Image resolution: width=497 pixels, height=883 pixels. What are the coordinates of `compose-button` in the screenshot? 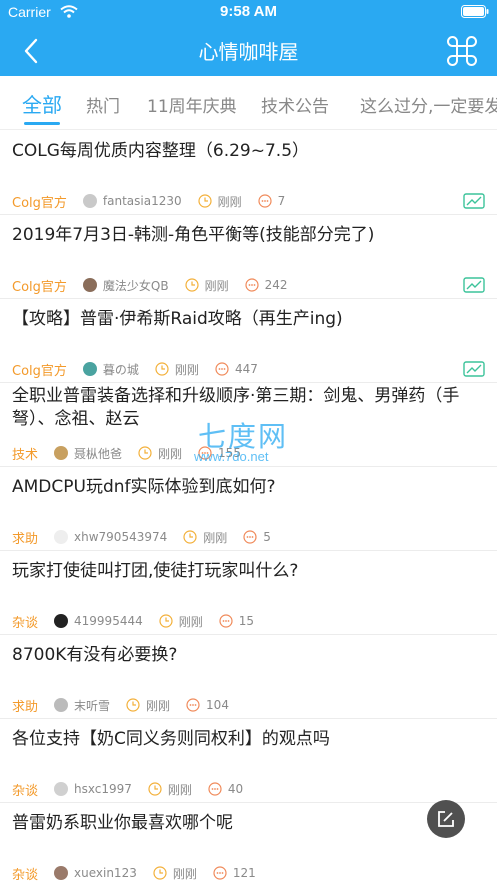 It's located at (446, 819).